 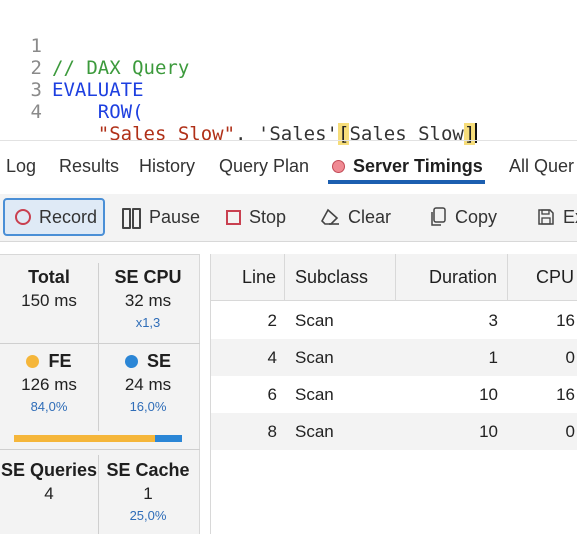 What do you see at coordinates (121, 68) in the screenshot?
I see `code-comment: // DAX Query` at bounding box center [121, 68].